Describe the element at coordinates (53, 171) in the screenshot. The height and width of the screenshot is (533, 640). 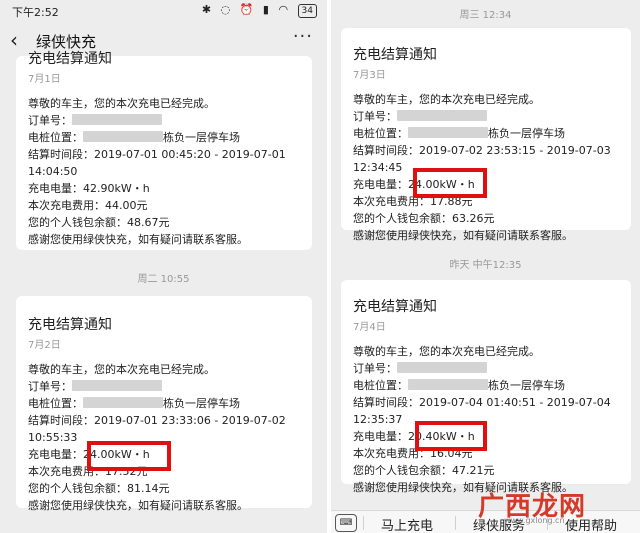
I see `period-end: 14:04:50` at that location.